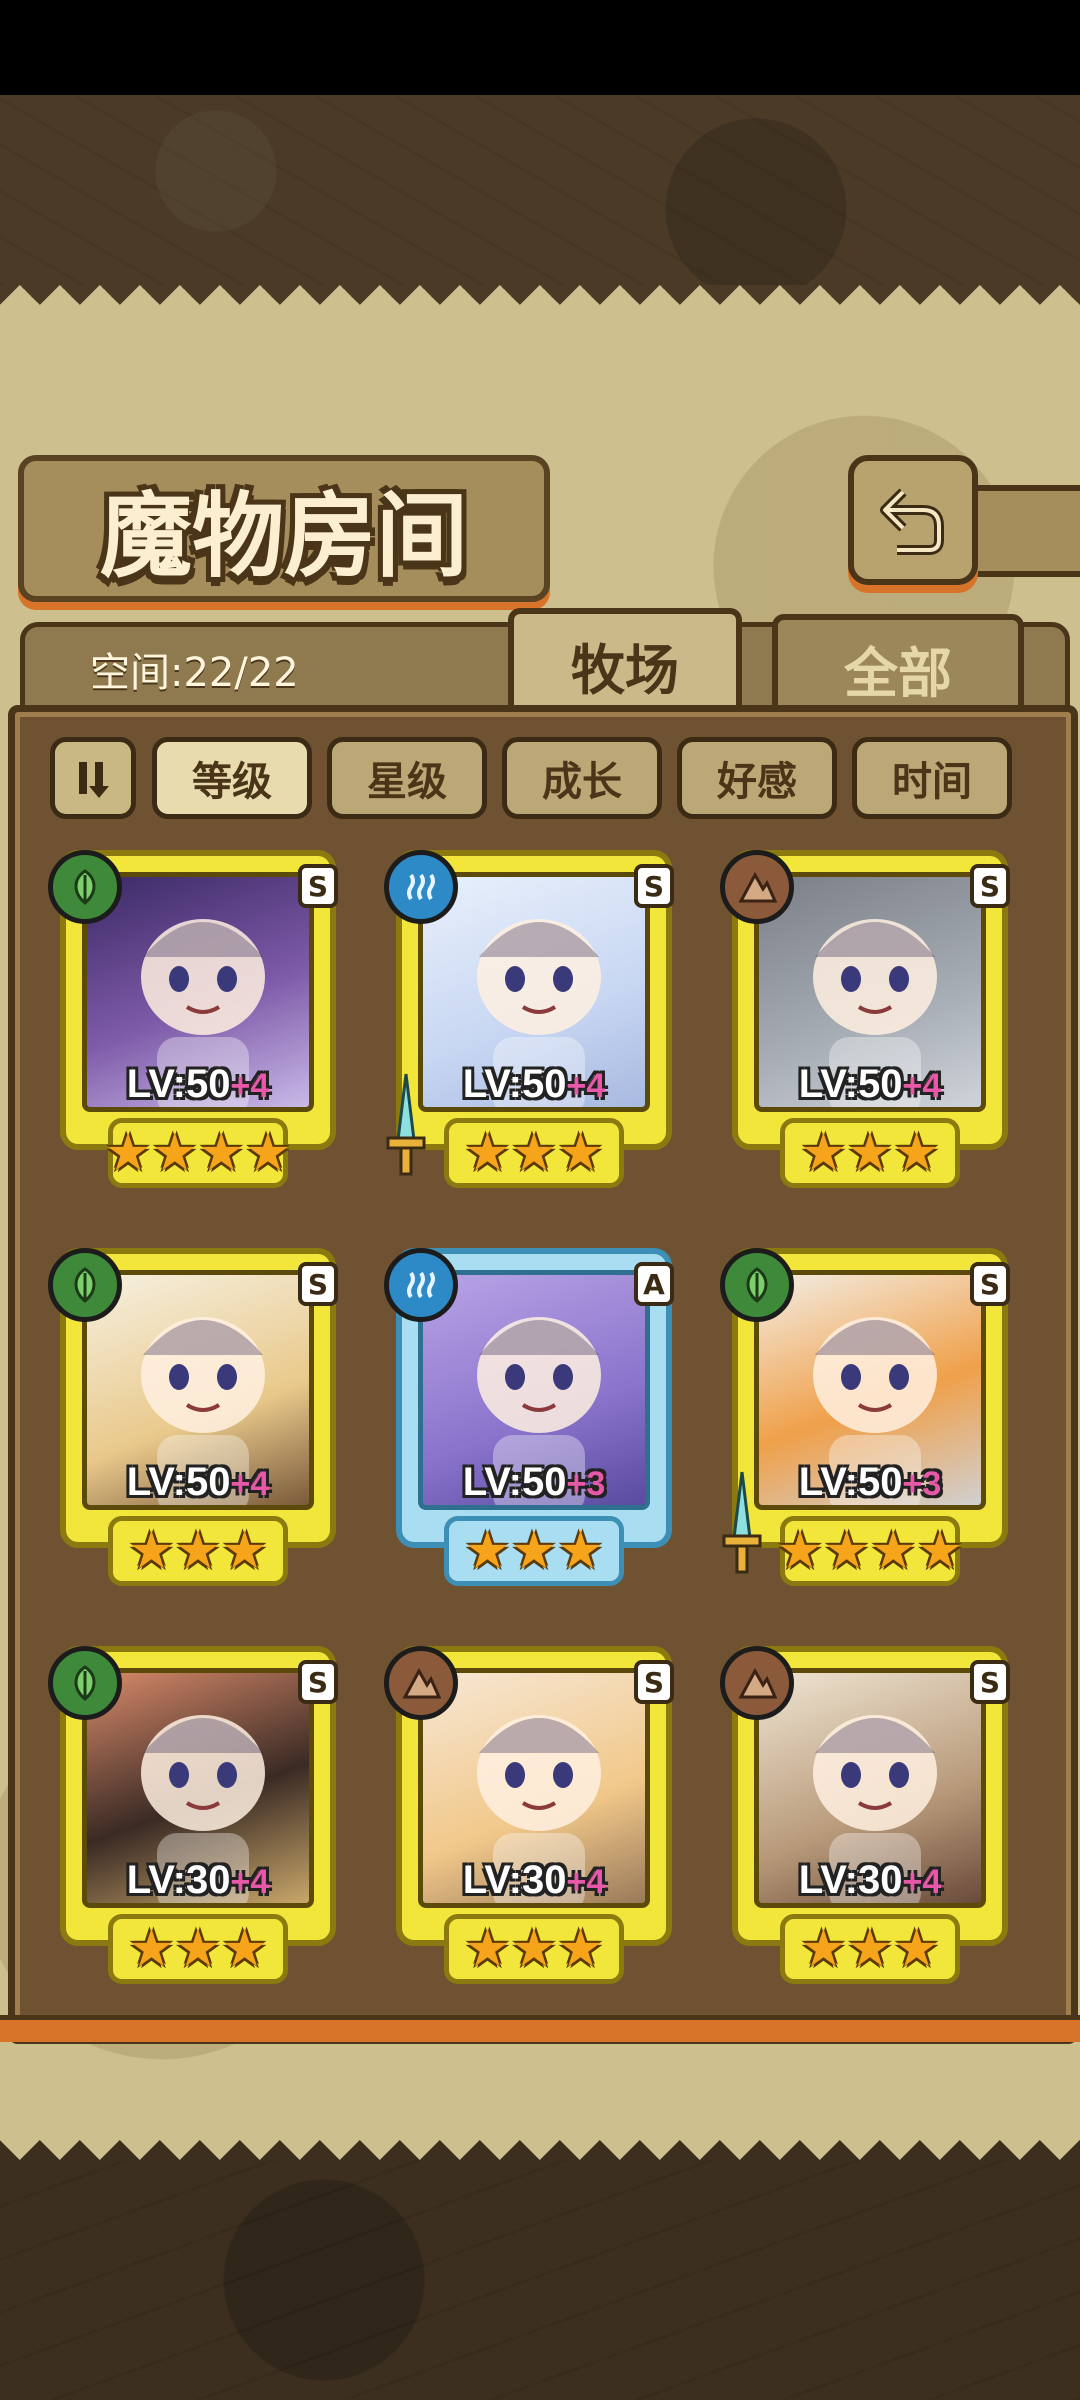 This screenshot has width=1080, height=2400. What do you see at coordinates (870, 1418) in the screenshot?
I see `monster-card: S LV:50+3 ★★★★` at bounding box center [870, 1418].